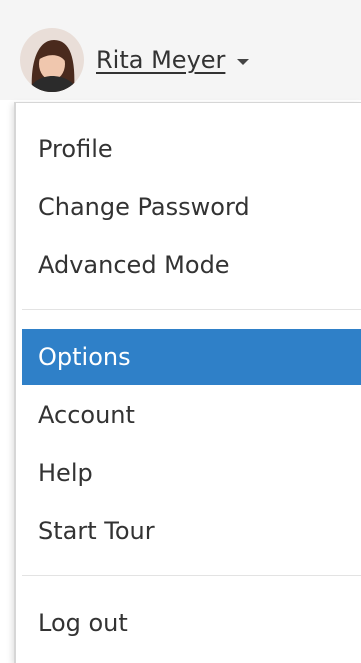  What do you see at coordinates (191, 415) in the screenshot?
I see `menu-item-account: Account` at bounding box center [191, 415].